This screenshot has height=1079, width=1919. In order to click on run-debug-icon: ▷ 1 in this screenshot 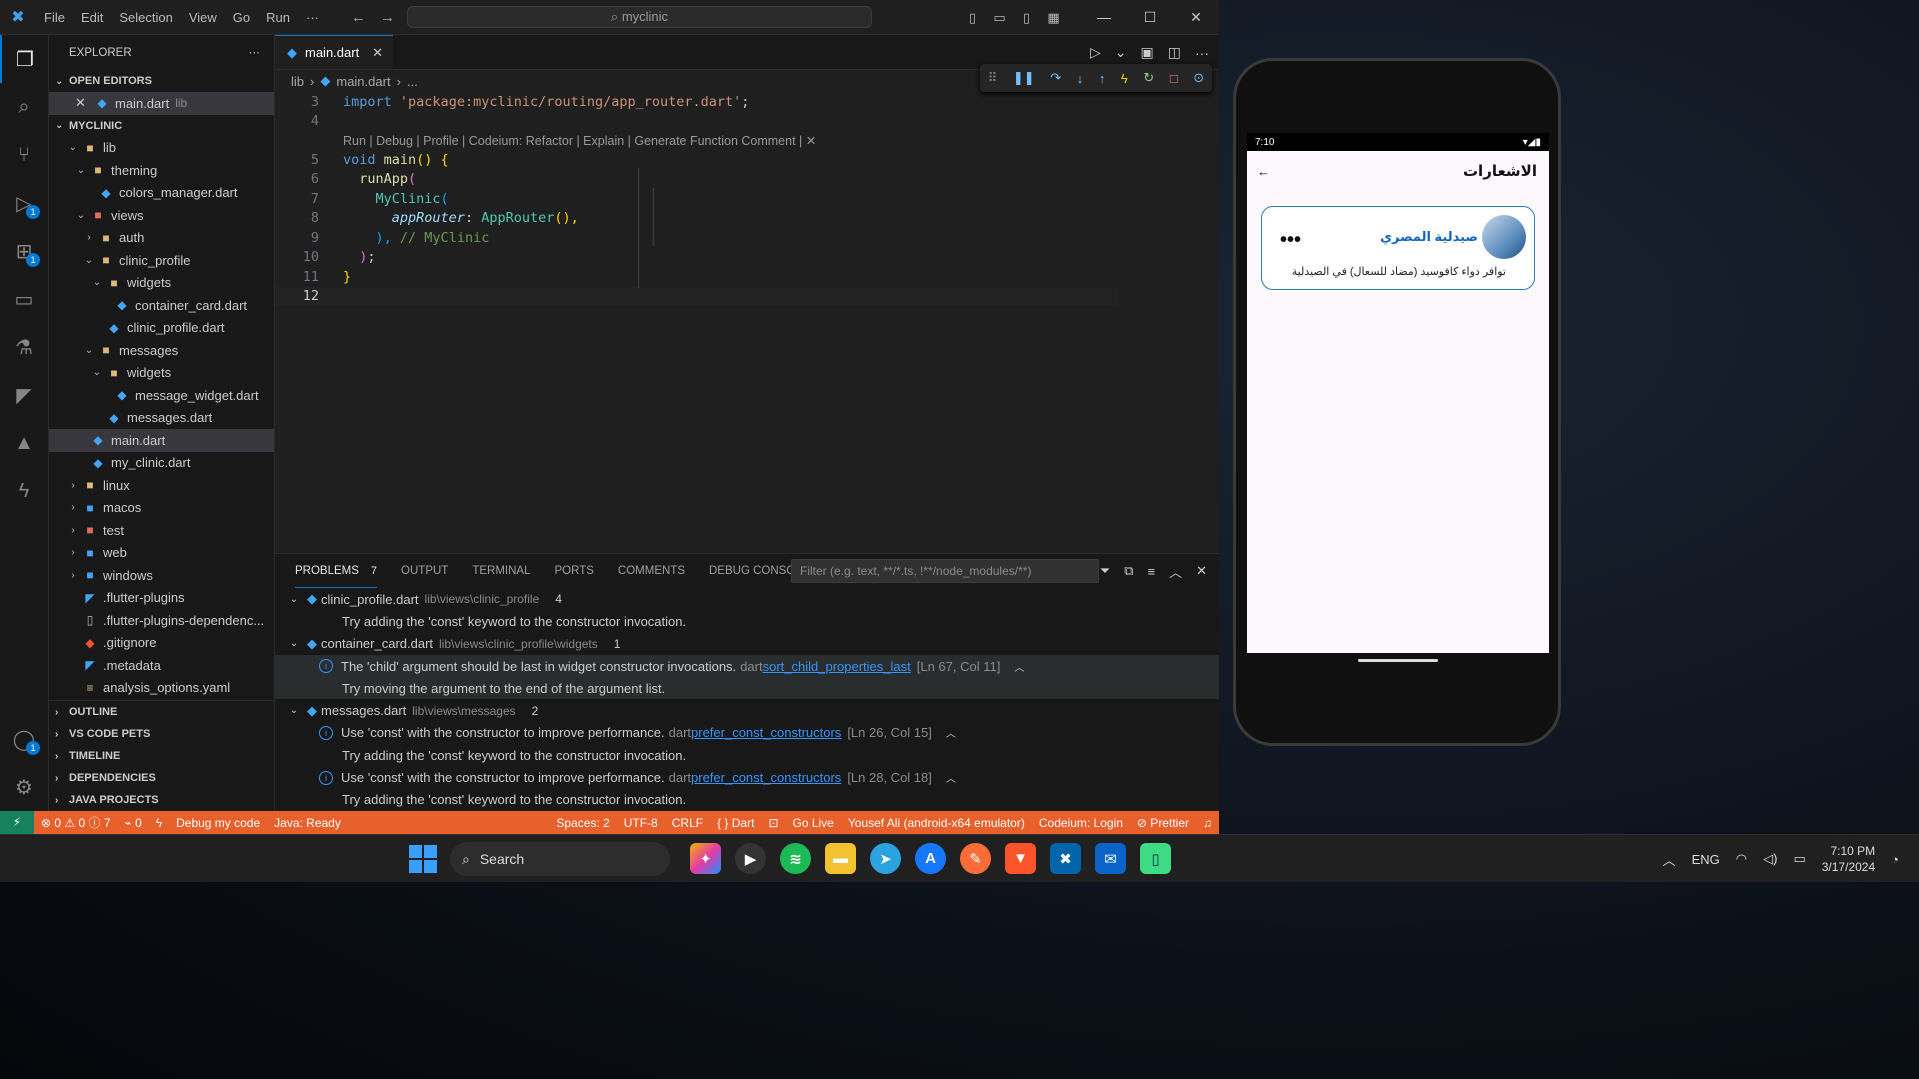, I will do `click(24, 203)`.